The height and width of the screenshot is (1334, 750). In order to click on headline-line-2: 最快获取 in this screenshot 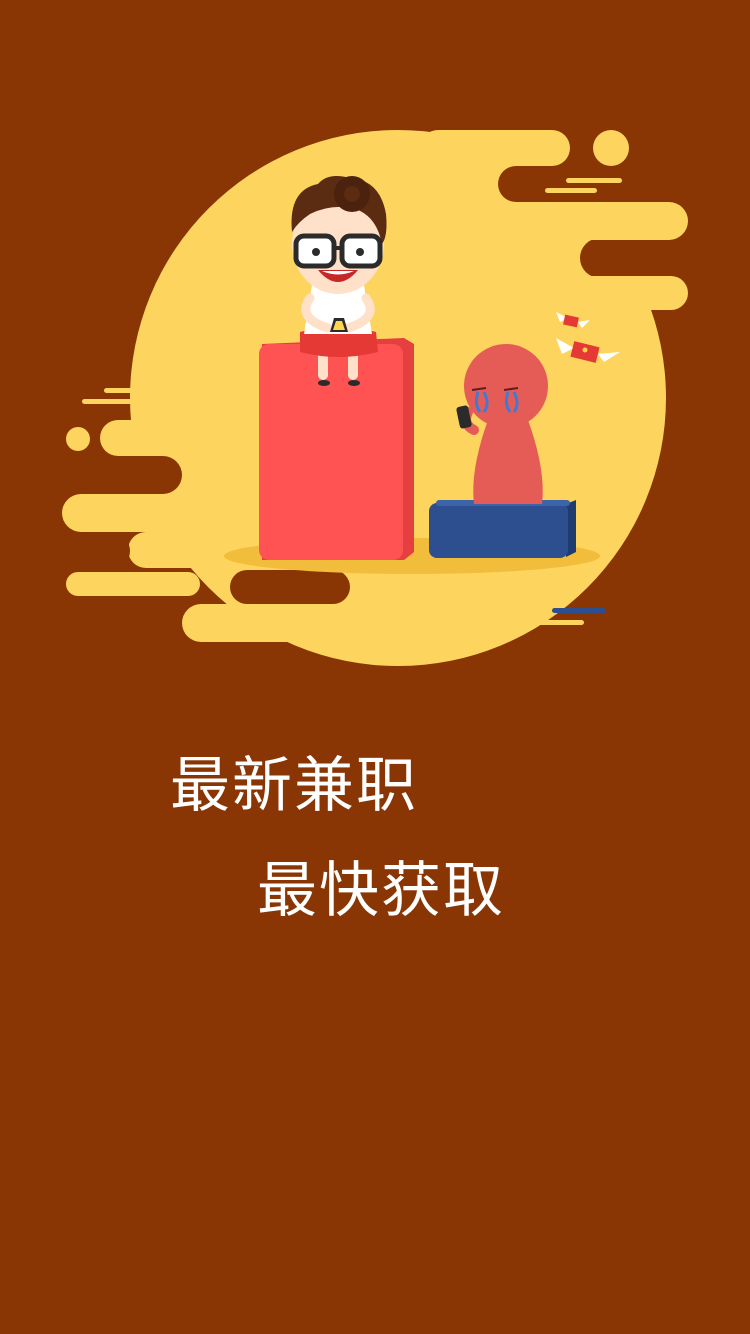, I will do `click(381, 891)`.